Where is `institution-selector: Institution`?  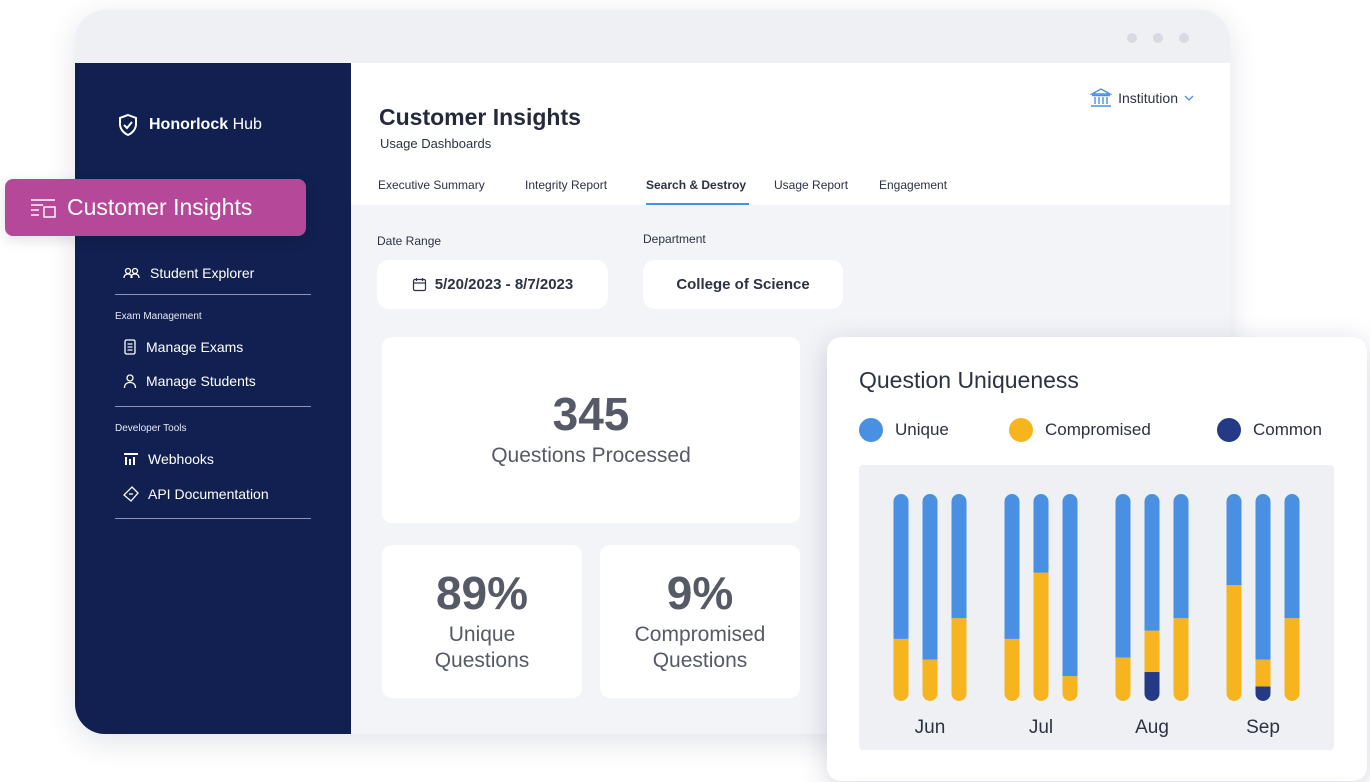
institution-selector: Institution is located at coordinates (1142, 98).